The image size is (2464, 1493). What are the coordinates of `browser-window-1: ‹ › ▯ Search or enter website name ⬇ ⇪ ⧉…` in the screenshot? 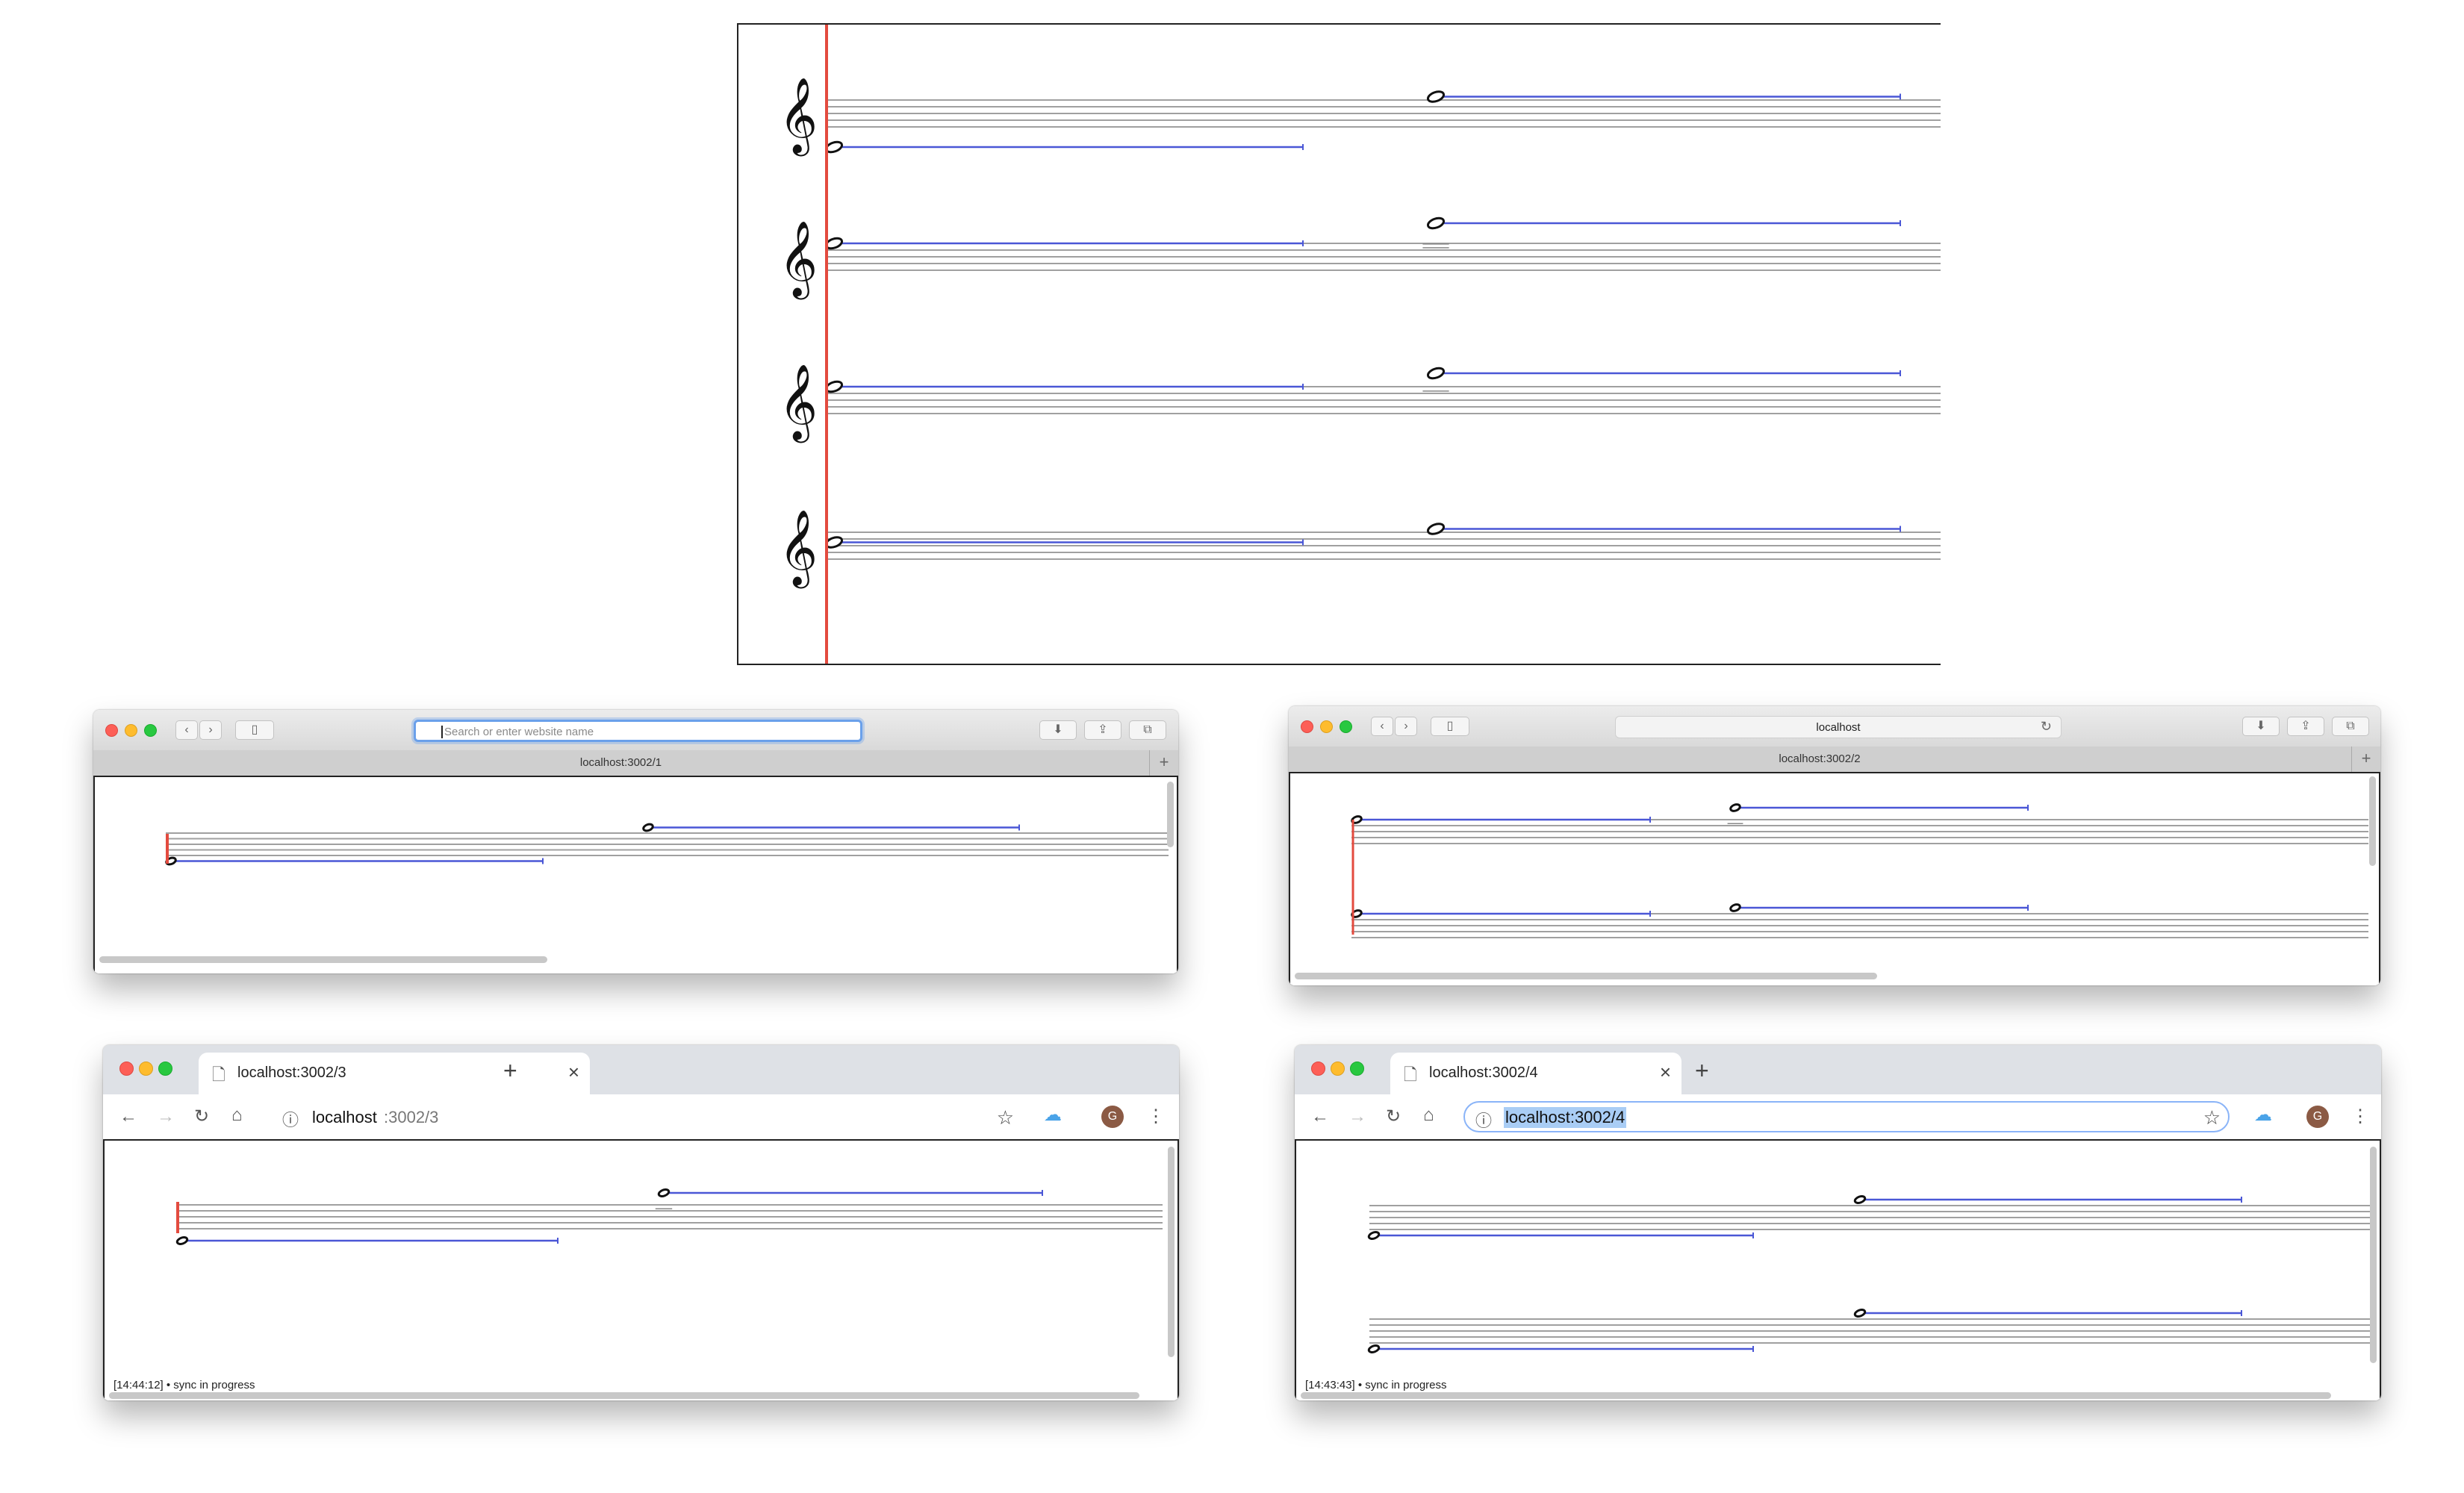 It's located at (635, 842).